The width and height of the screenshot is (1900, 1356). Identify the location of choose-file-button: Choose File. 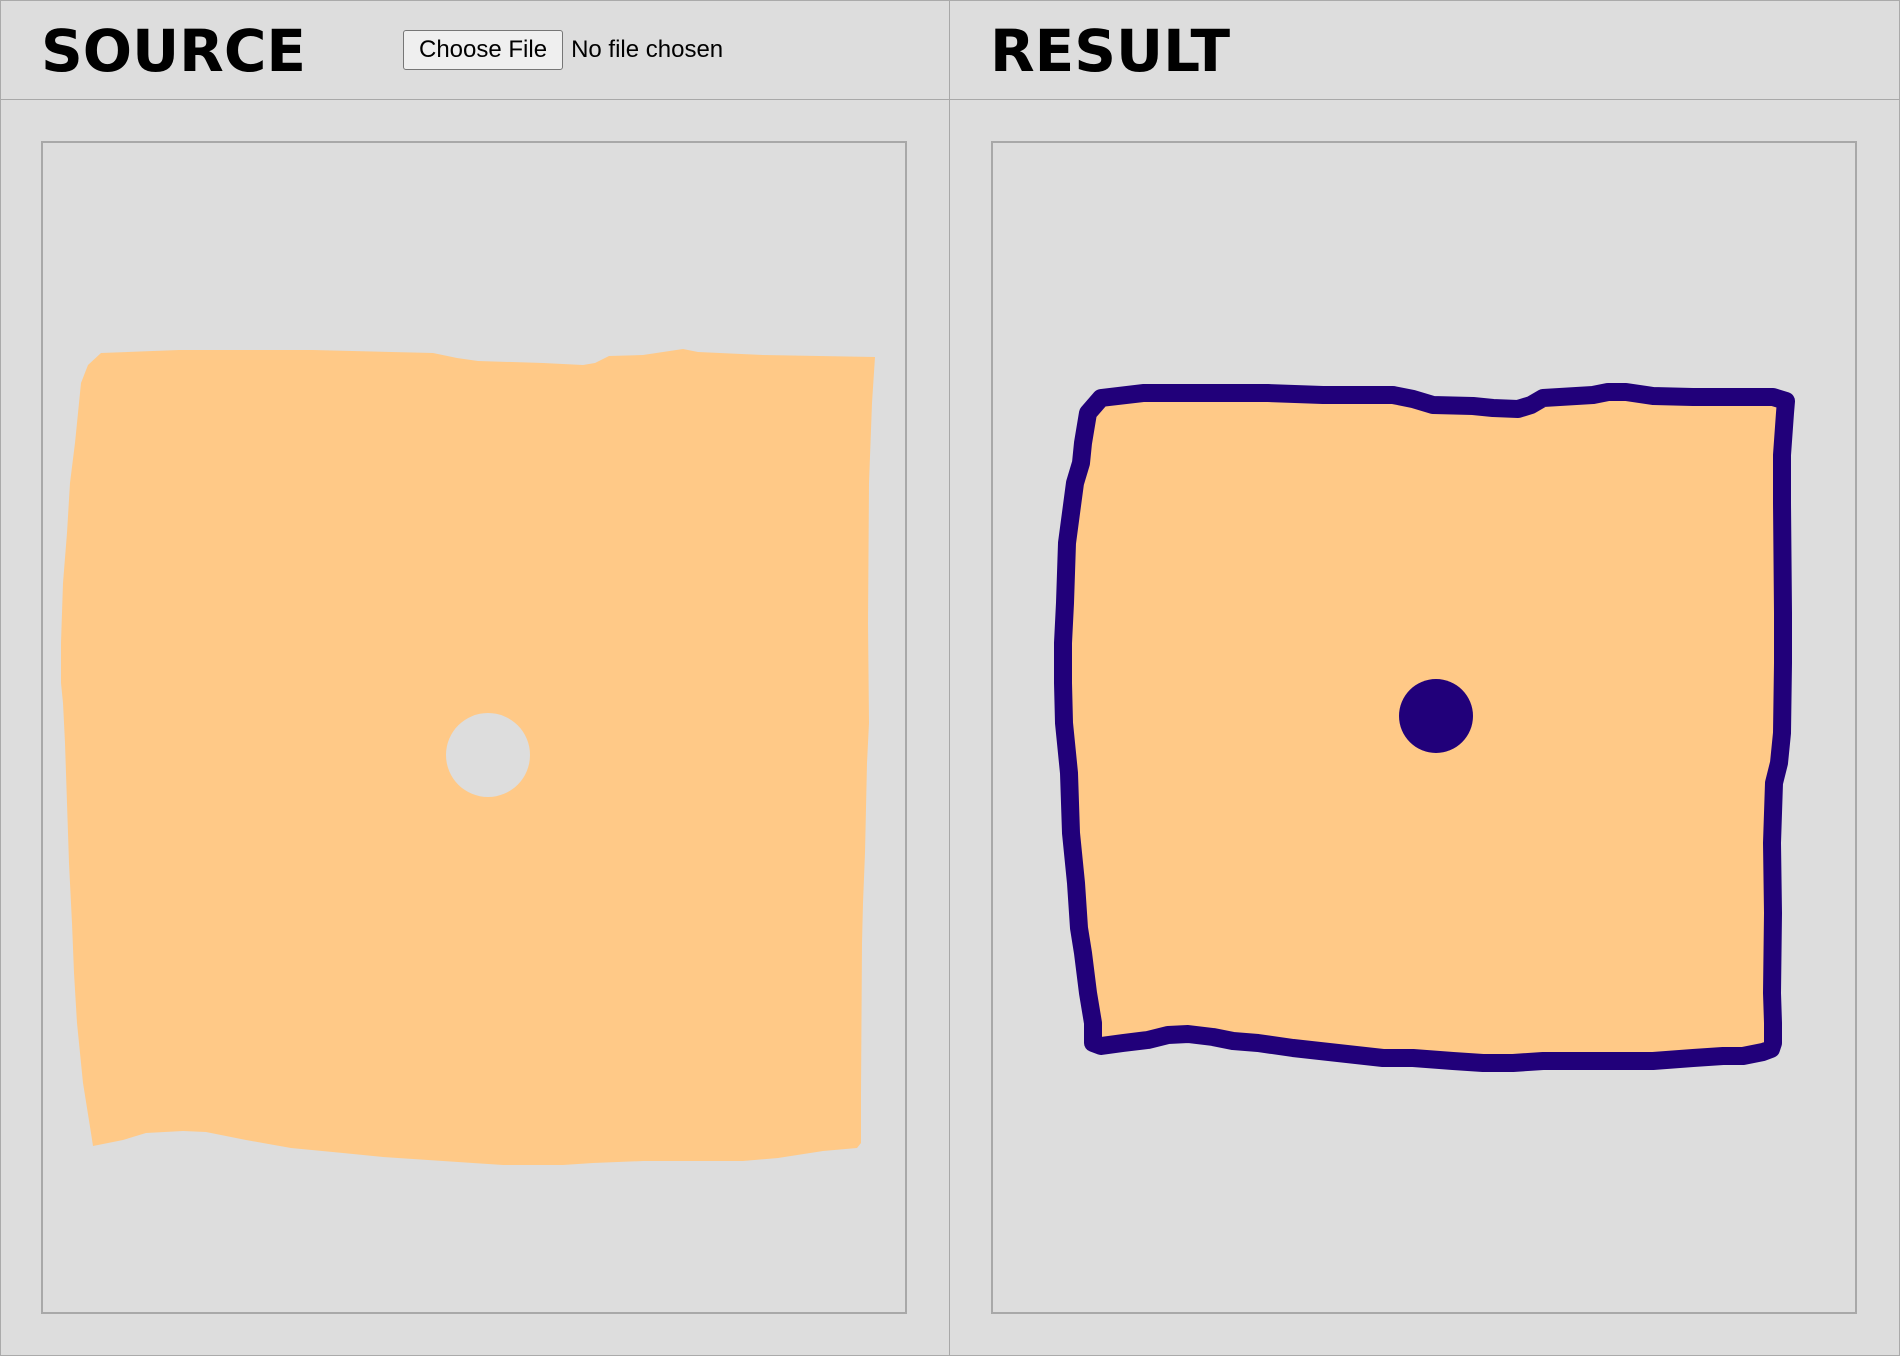
(483, 50).